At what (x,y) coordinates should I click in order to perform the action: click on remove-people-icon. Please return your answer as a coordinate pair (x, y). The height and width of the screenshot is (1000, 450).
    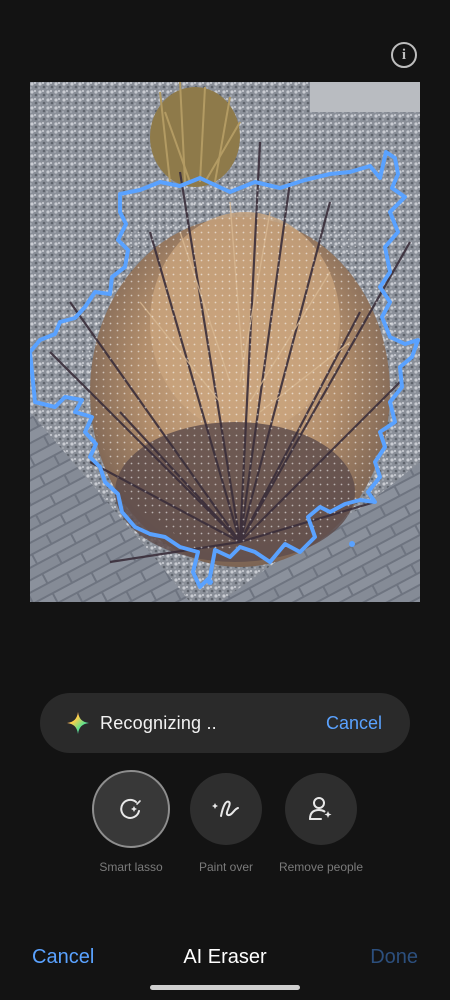
    Looking at the image, I should click on (320, 808).